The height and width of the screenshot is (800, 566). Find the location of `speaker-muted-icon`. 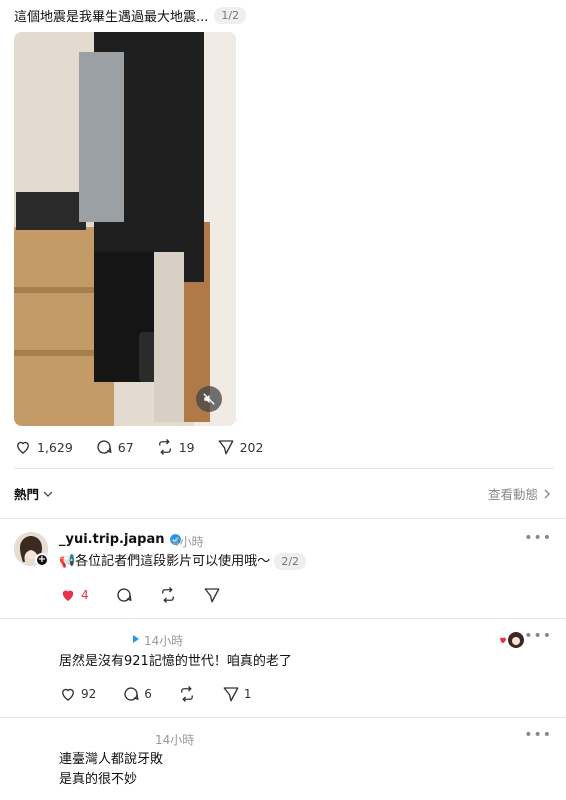

speaker-muted-icon is located at coordinates (209, 399).